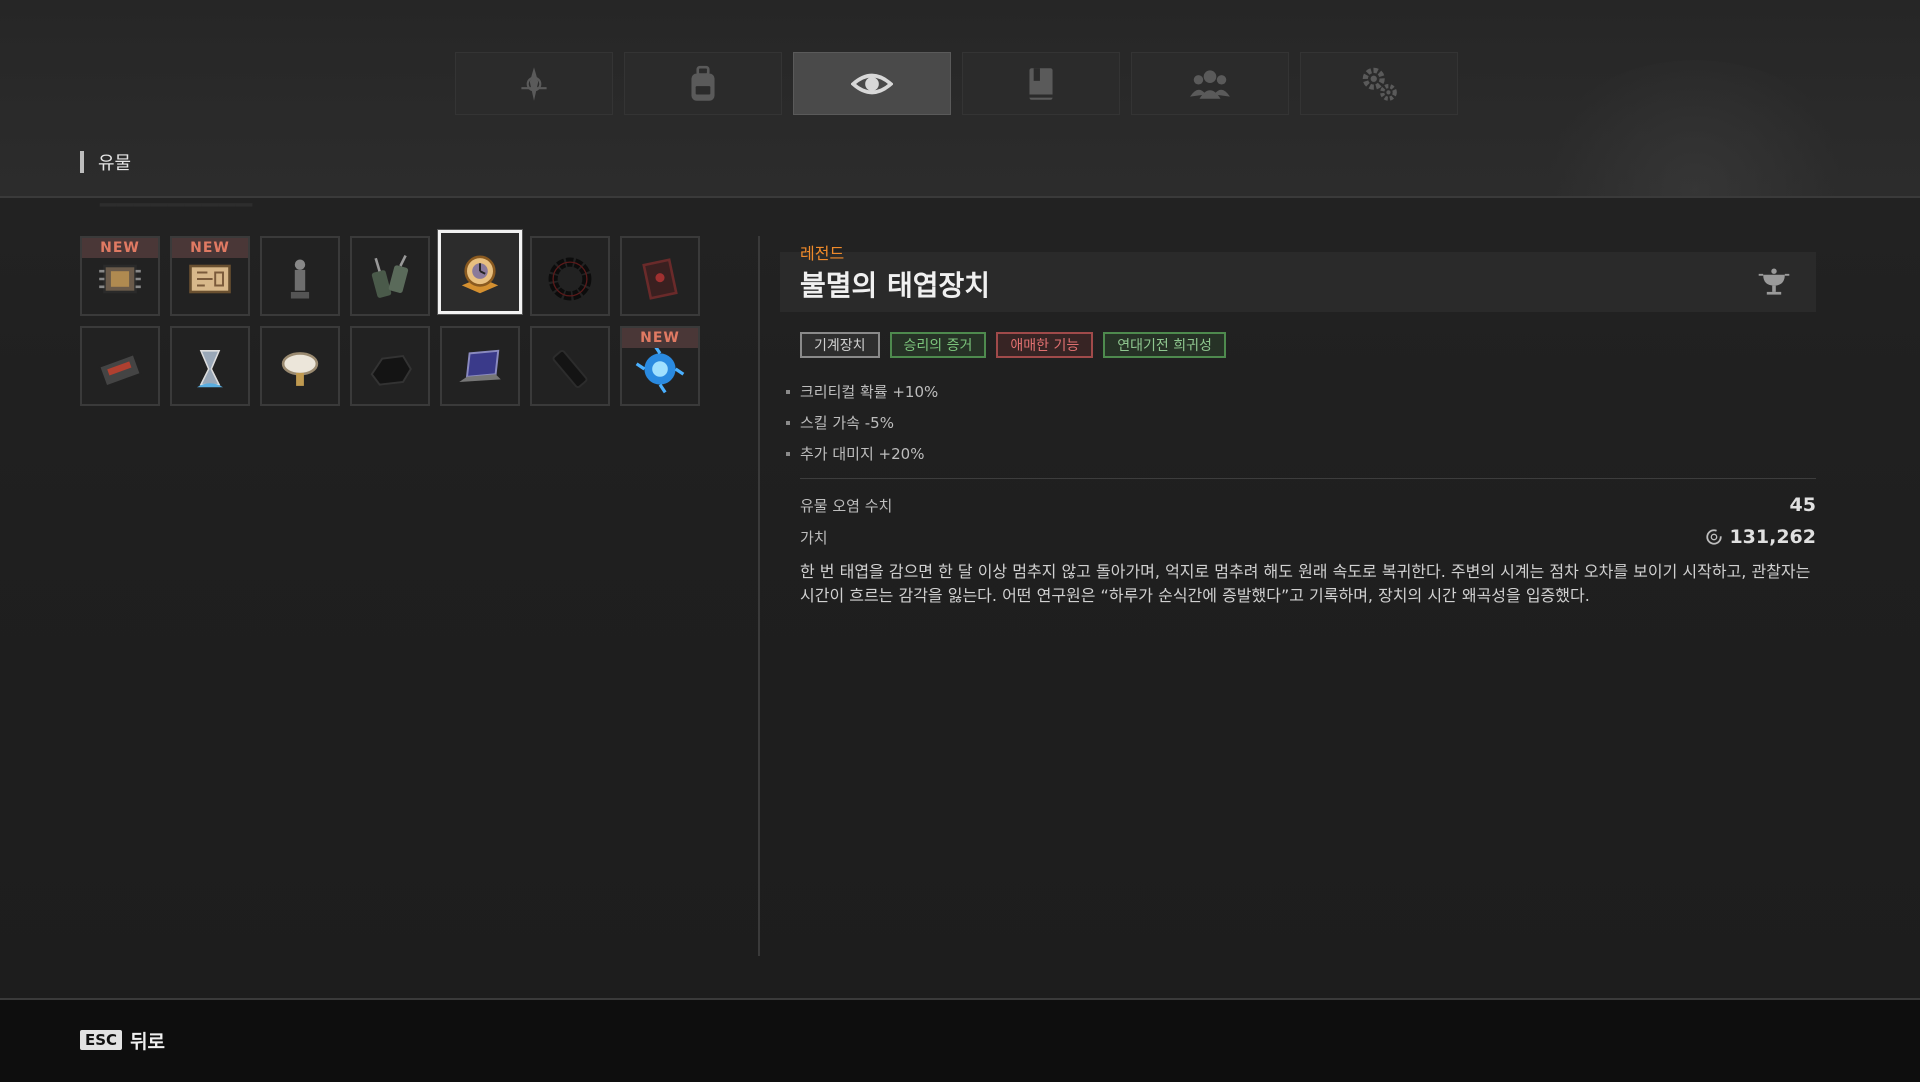 This screenshot has width=1920, height=1082. What do you see at coordinates (115, 163) in the screenshot?
I see `section-title: 유물` at bounding box center [115, 163].